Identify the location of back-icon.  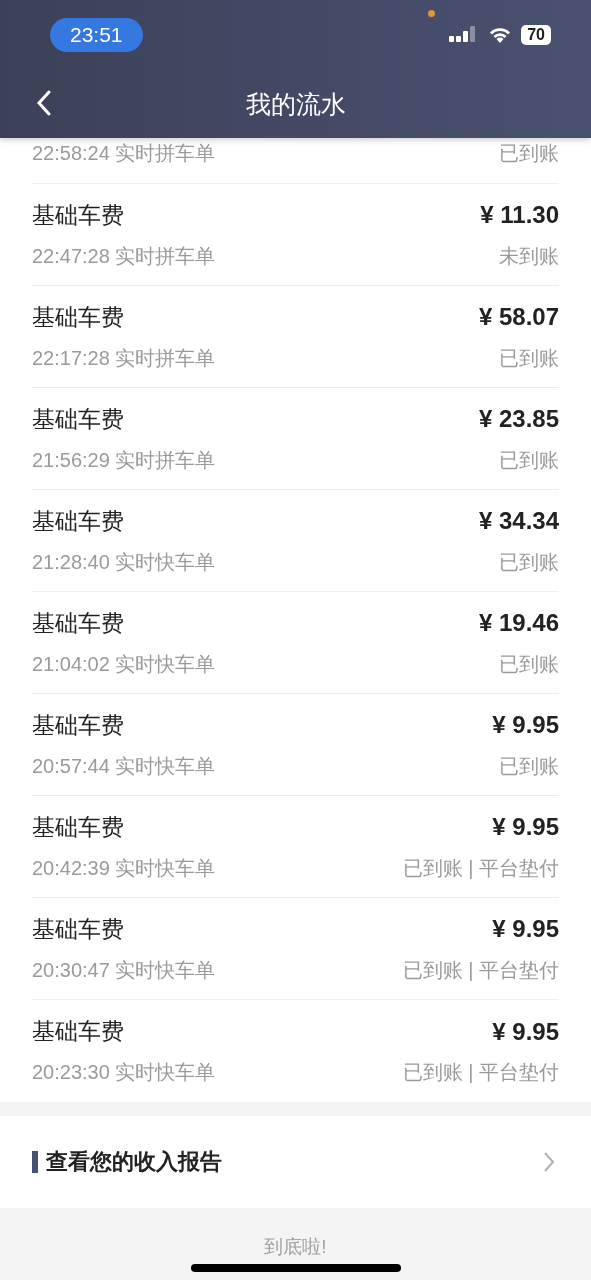
(44, 103).